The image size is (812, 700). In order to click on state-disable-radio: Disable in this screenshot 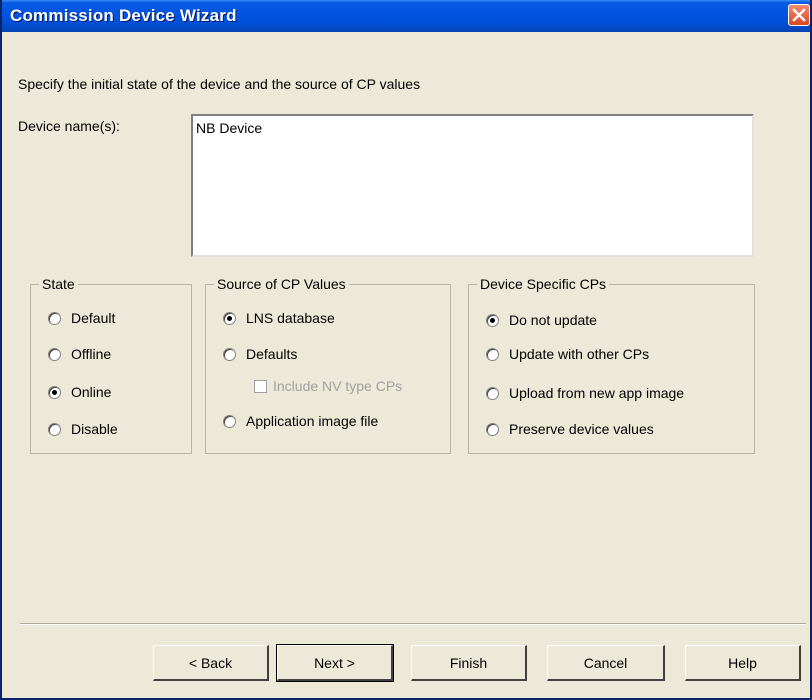, I will do `click(83, 429)`.